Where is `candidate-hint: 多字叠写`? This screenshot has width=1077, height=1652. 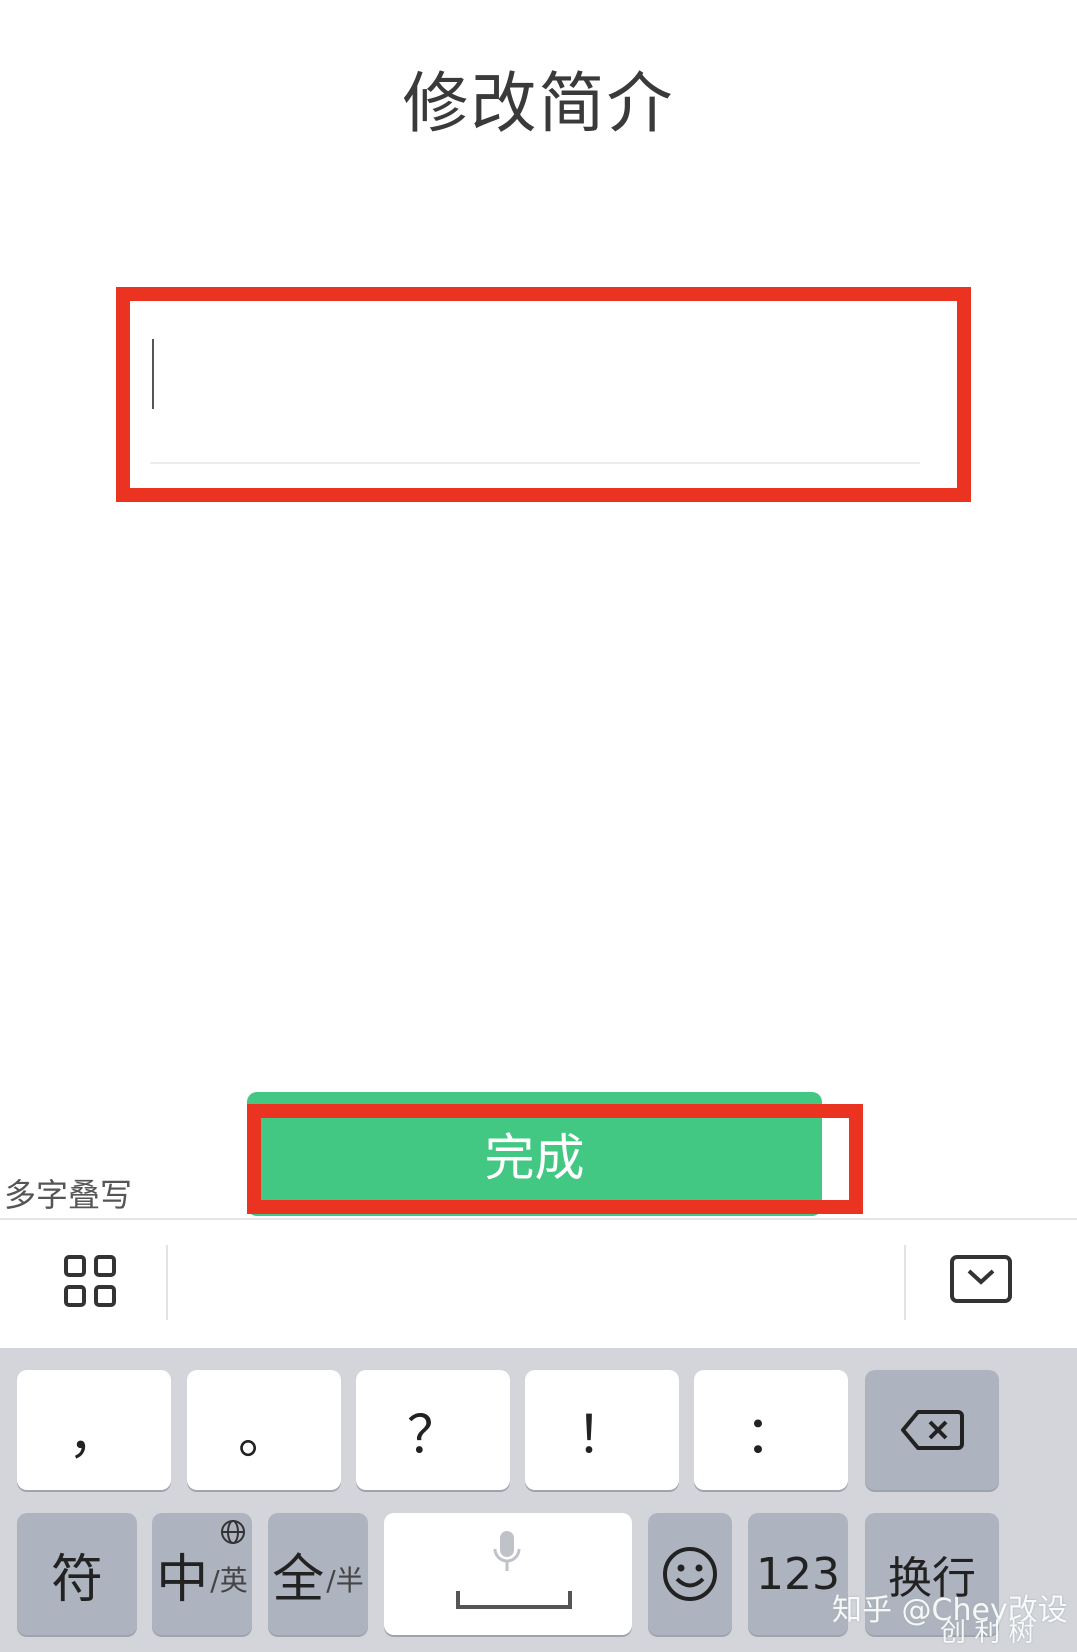 candidate-hint: 多字叠写 is located at coordinates (68, 1193).